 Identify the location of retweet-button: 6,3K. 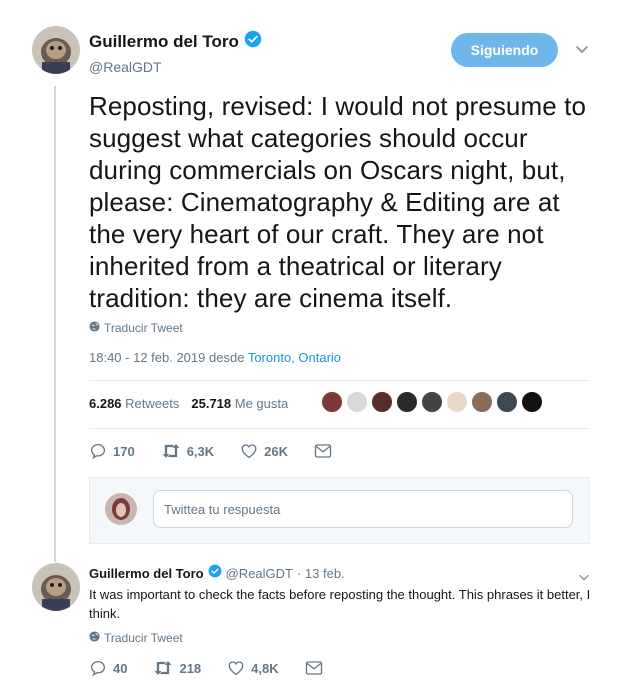
(187, 451).